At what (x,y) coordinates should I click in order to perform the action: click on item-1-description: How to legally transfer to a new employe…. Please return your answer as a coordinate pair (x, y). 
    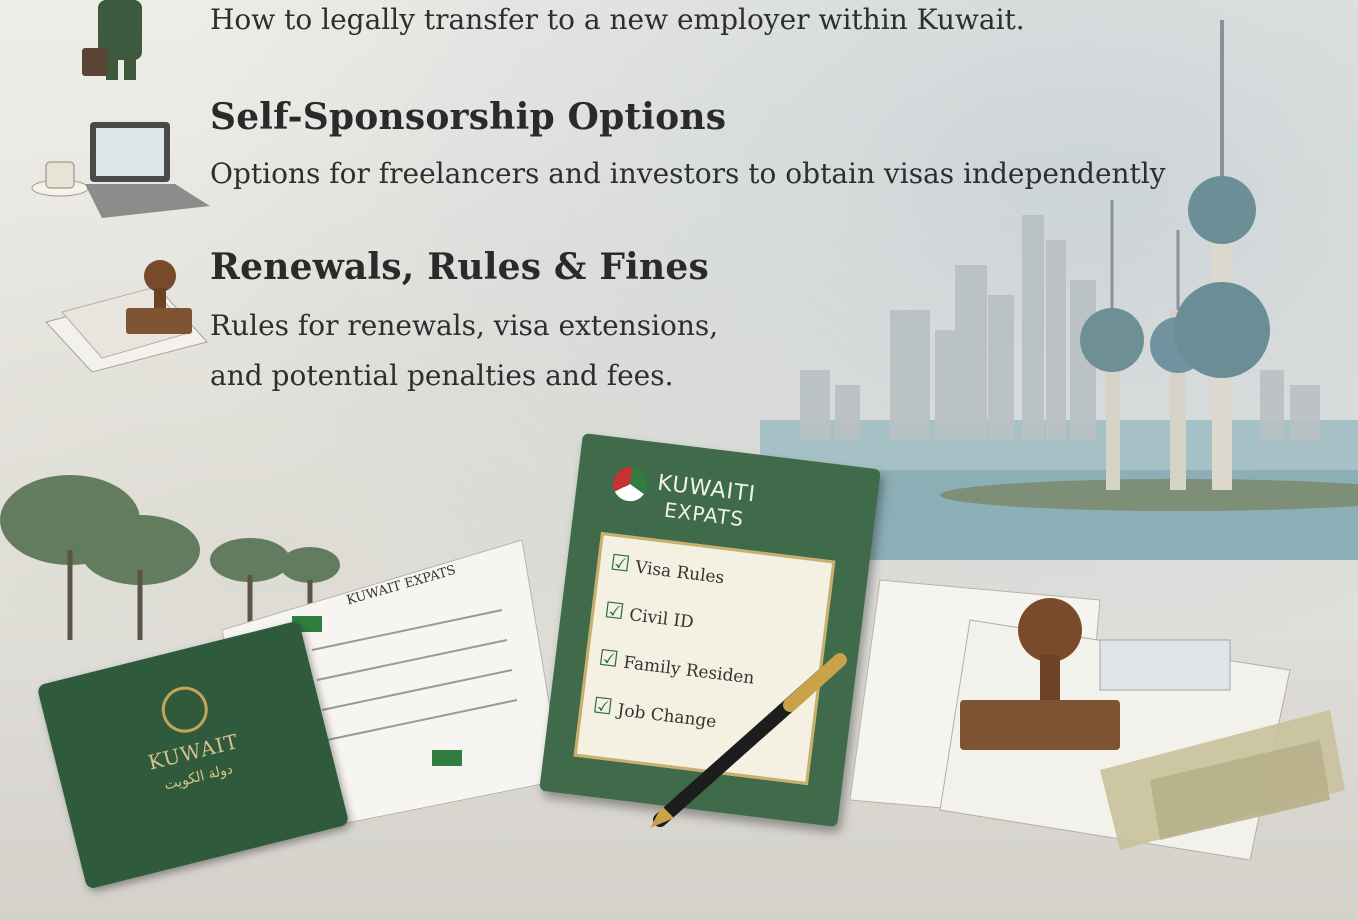
    Looking at the image, I should click on (617, 19).